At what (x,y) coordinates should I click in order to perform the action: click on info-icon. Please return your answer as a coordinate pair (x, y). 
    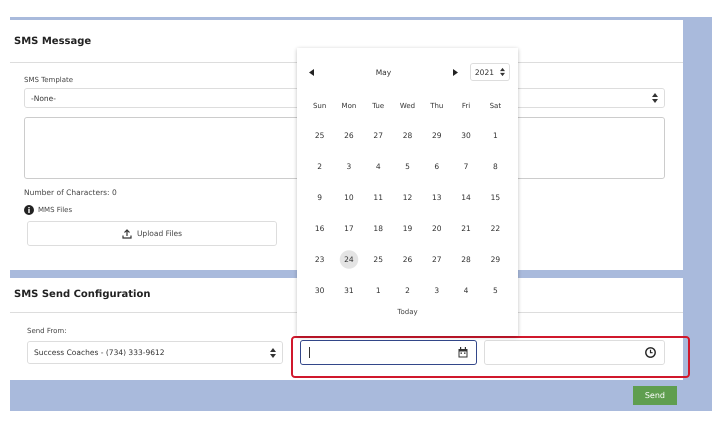
    Looking at the image, I should click on (29, 210).